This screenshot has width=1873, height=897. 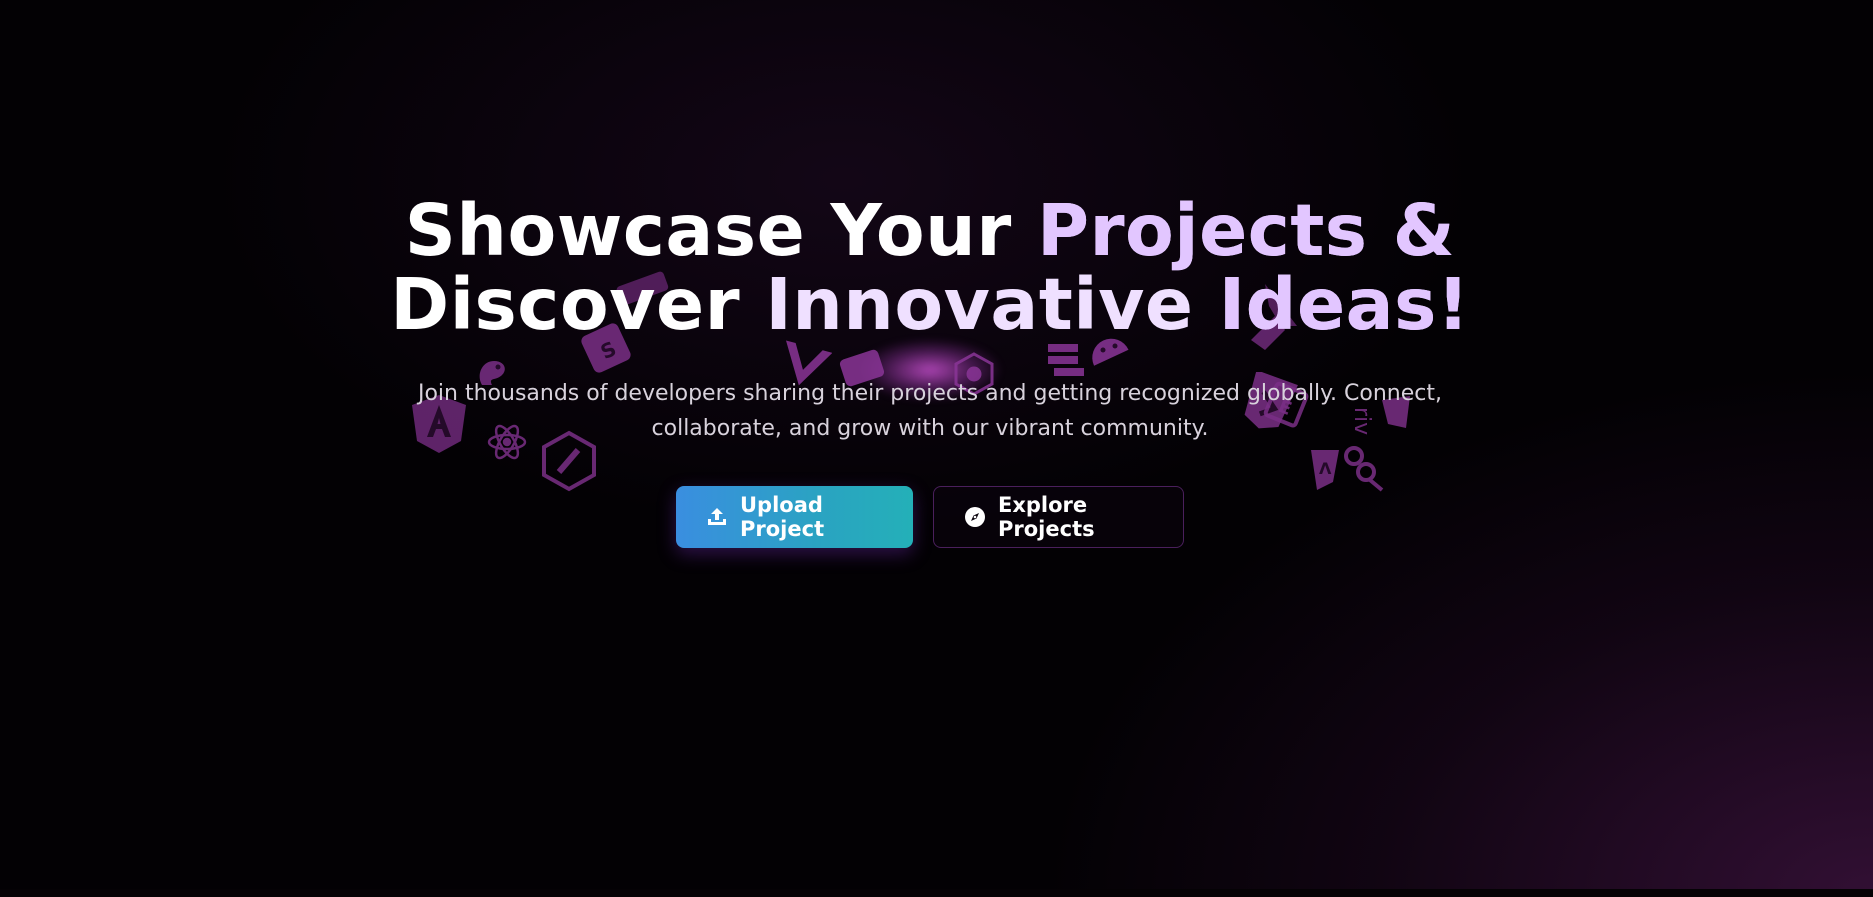 What do you see at coordinates (720, 230) in the screenshot?
I see `hero-title-text: Showcase Your` at bounding box center [720, 230].